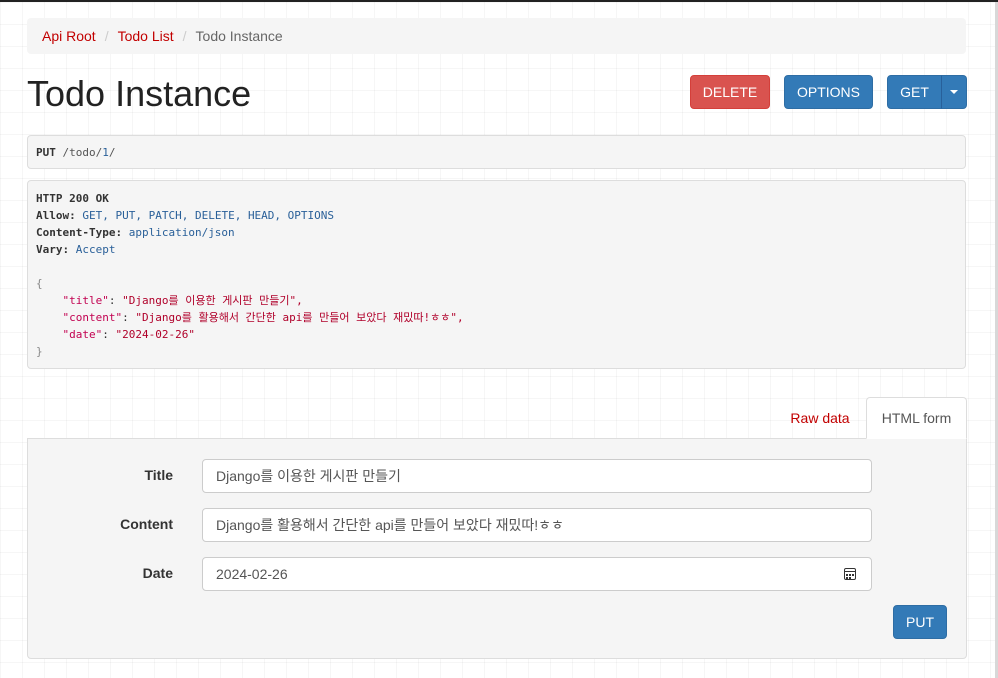  I want to click on content-label: Content, so click(146, 524).